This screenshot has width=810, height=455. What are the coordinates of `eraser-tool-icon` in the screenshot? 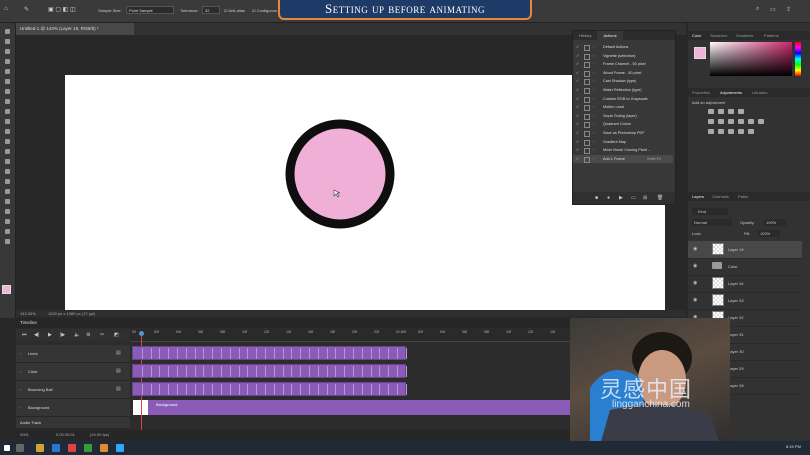 It's located at (7, 142).